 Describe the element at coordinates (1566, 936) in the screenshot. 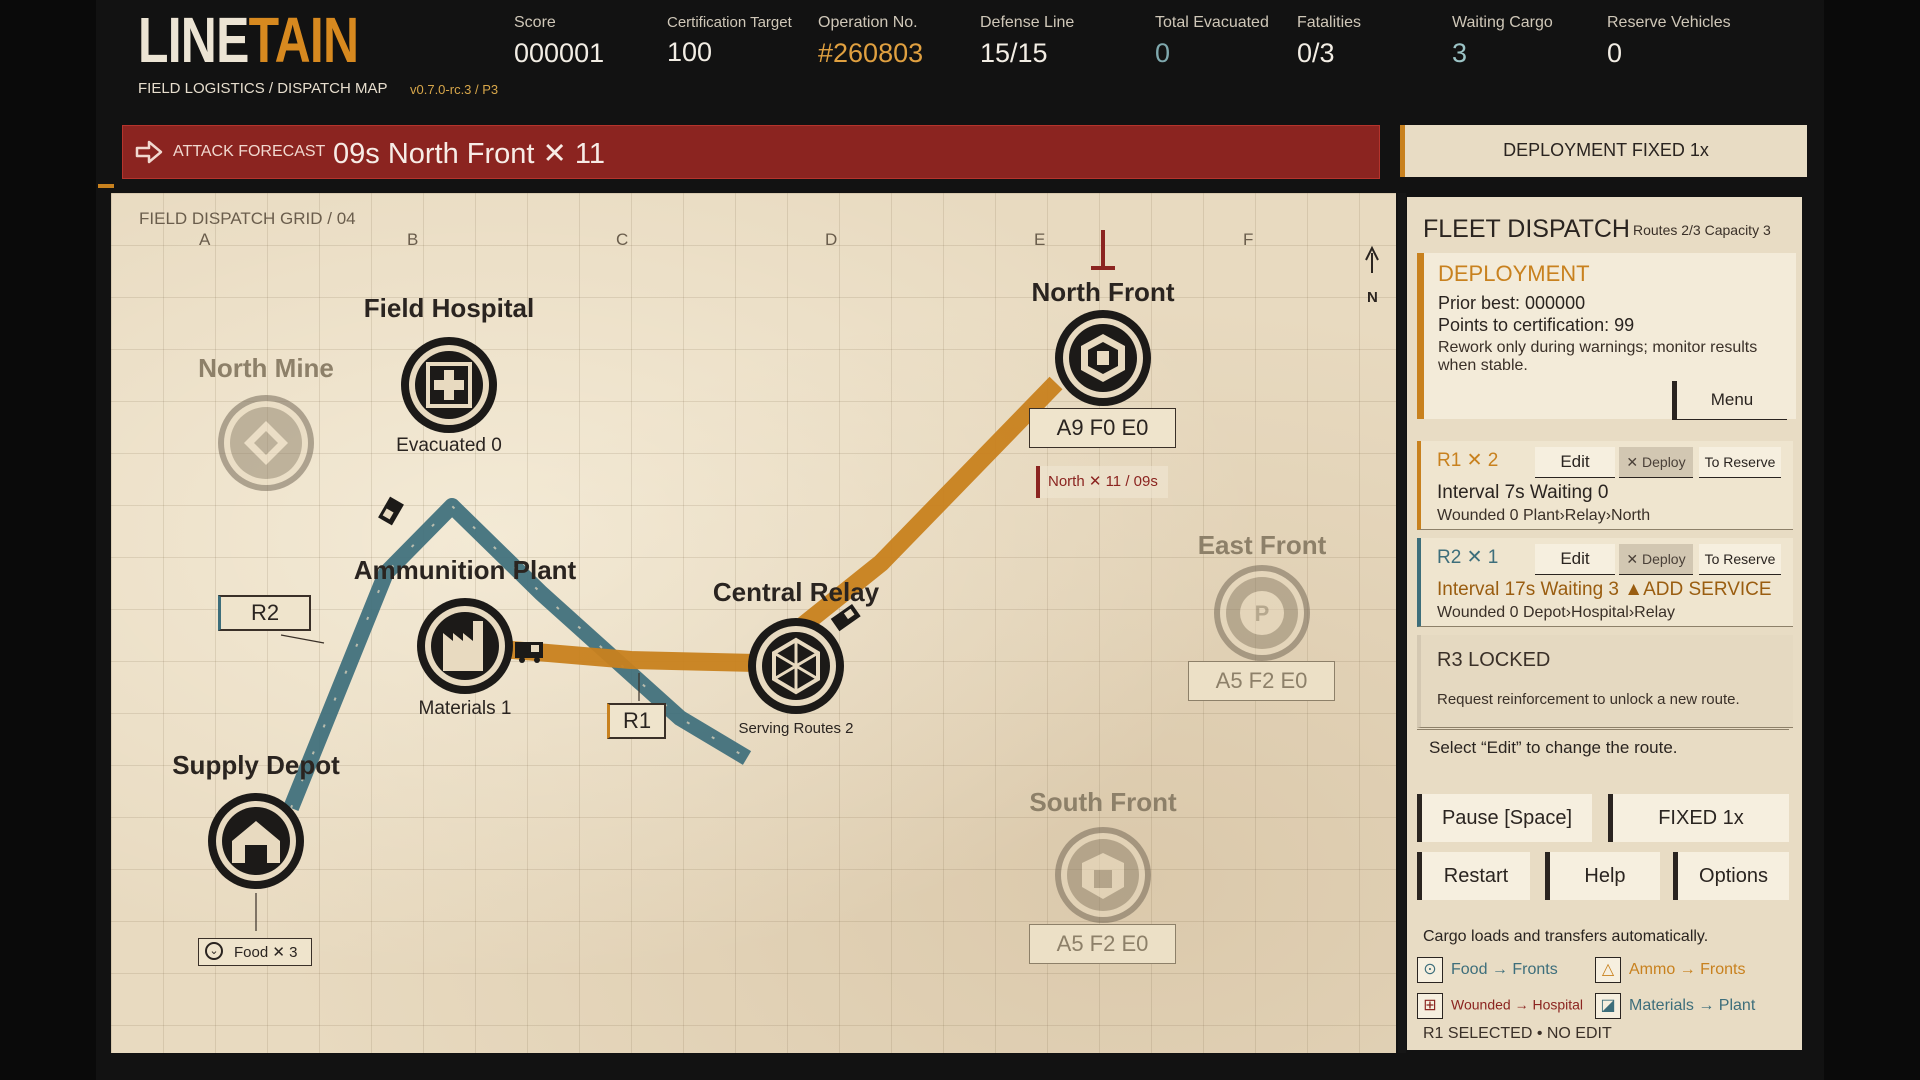

I see `cargo-footer: Cargo loads and transfers automatically.` at that location.